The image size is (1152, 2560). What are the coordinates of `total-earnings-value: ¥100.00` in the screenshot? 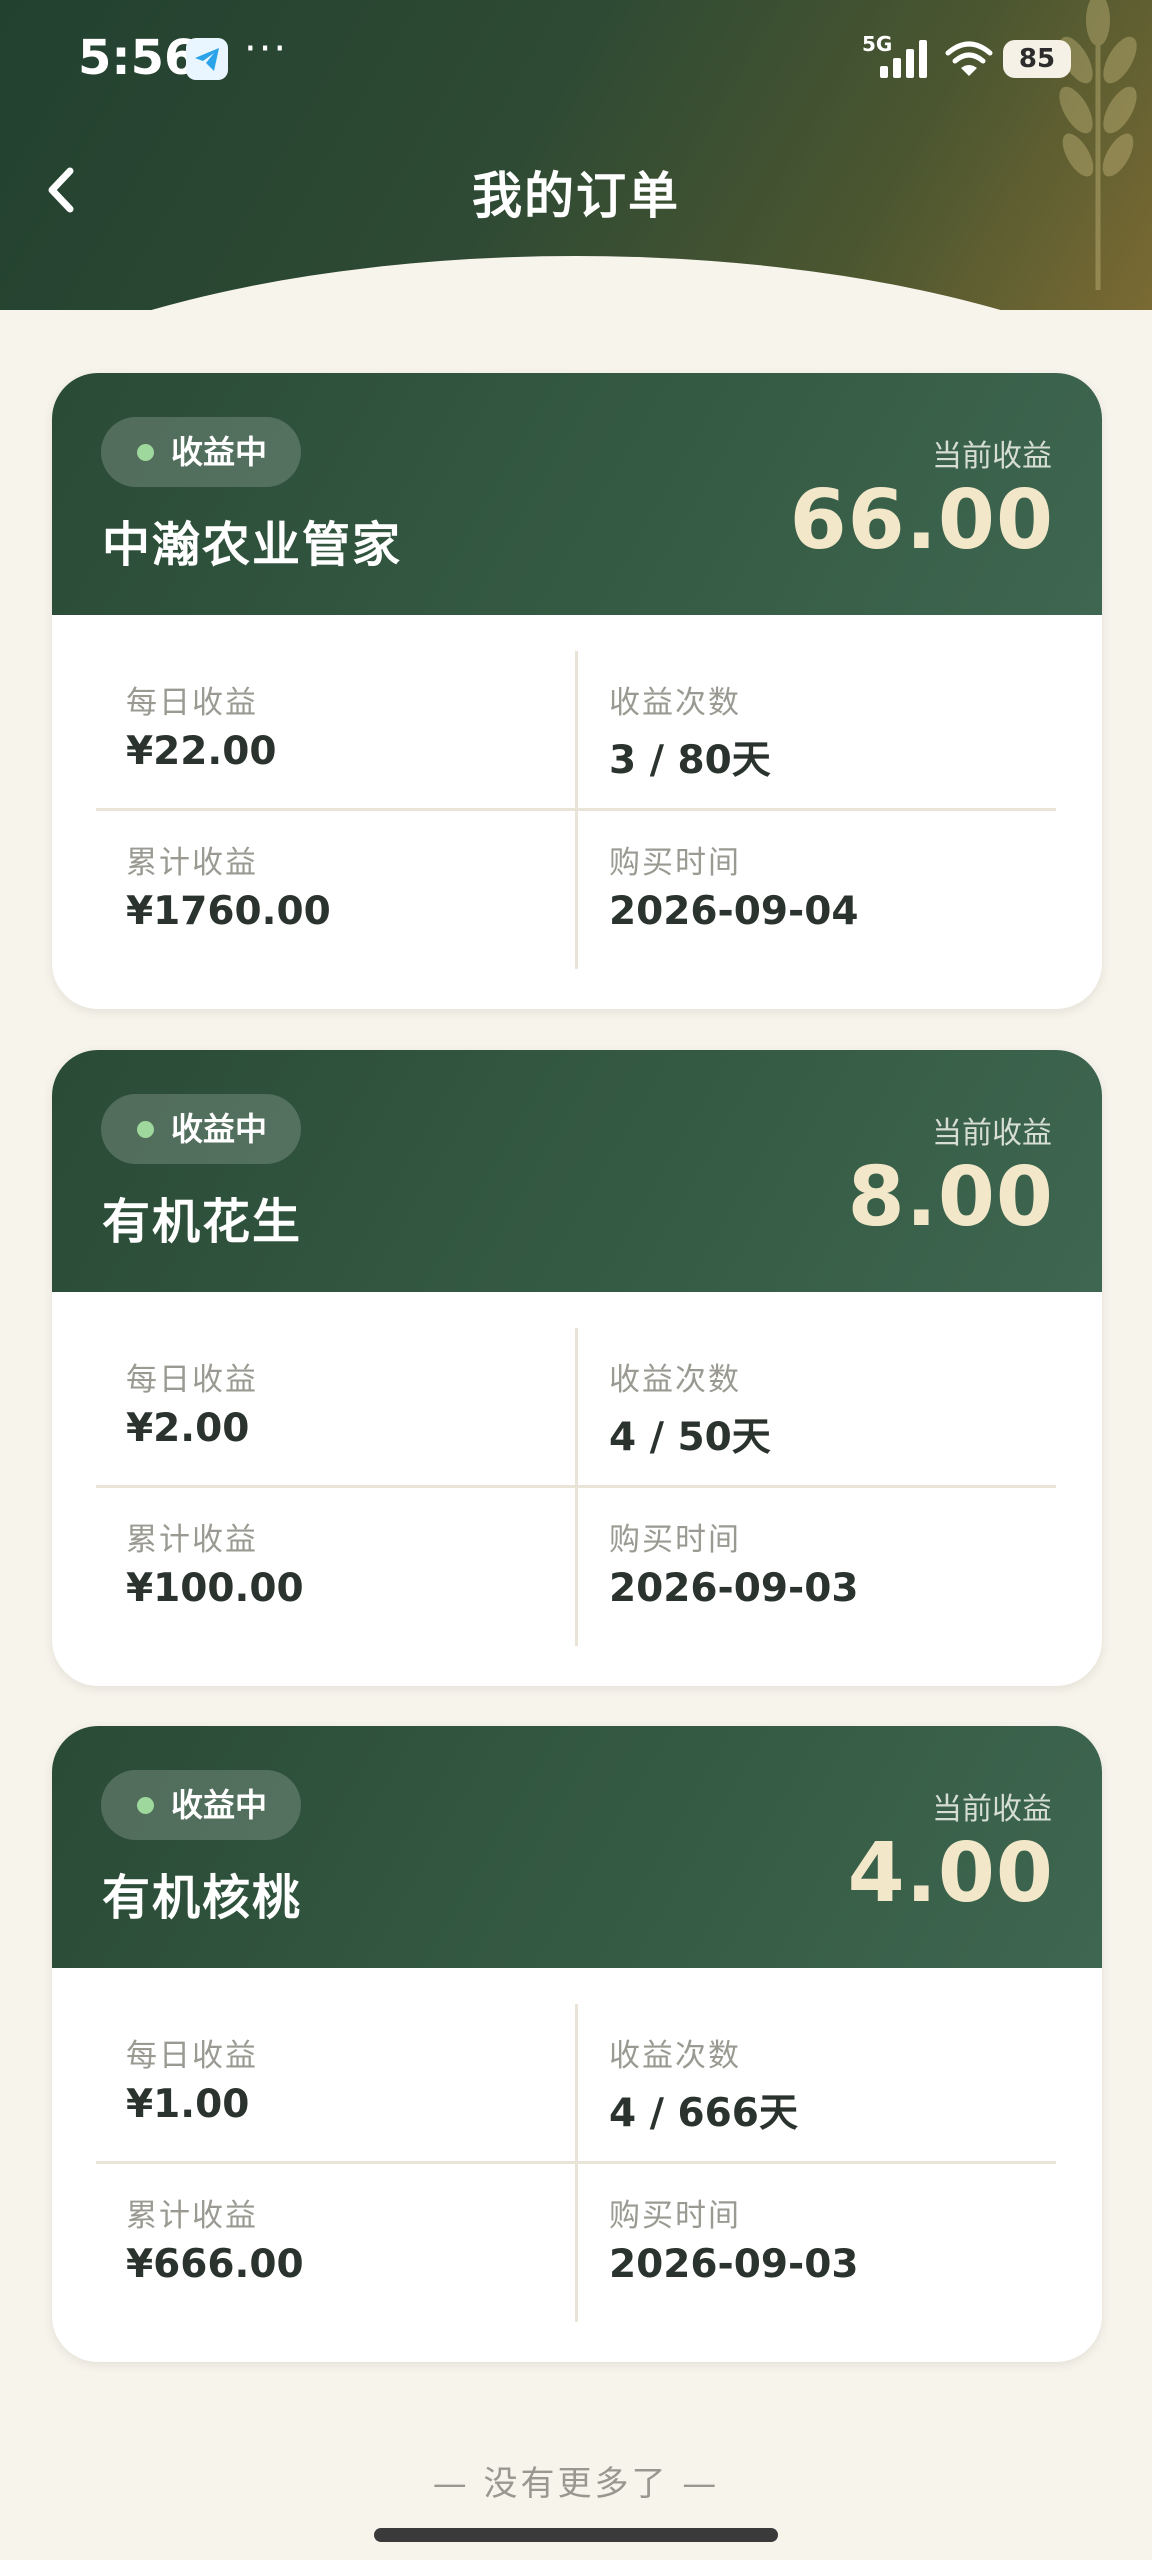 It's located at (215, 1588).